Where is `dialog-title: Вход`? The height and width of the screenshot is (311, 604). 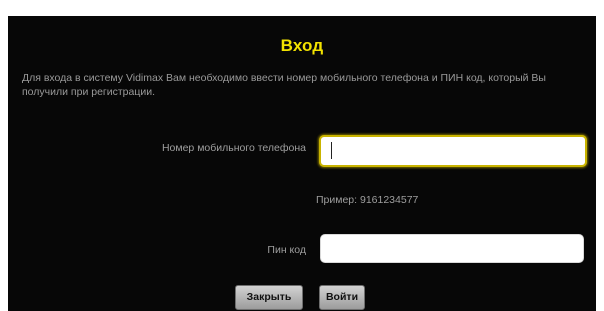
dialog-title: Вход is located at coordinates (302, 45).